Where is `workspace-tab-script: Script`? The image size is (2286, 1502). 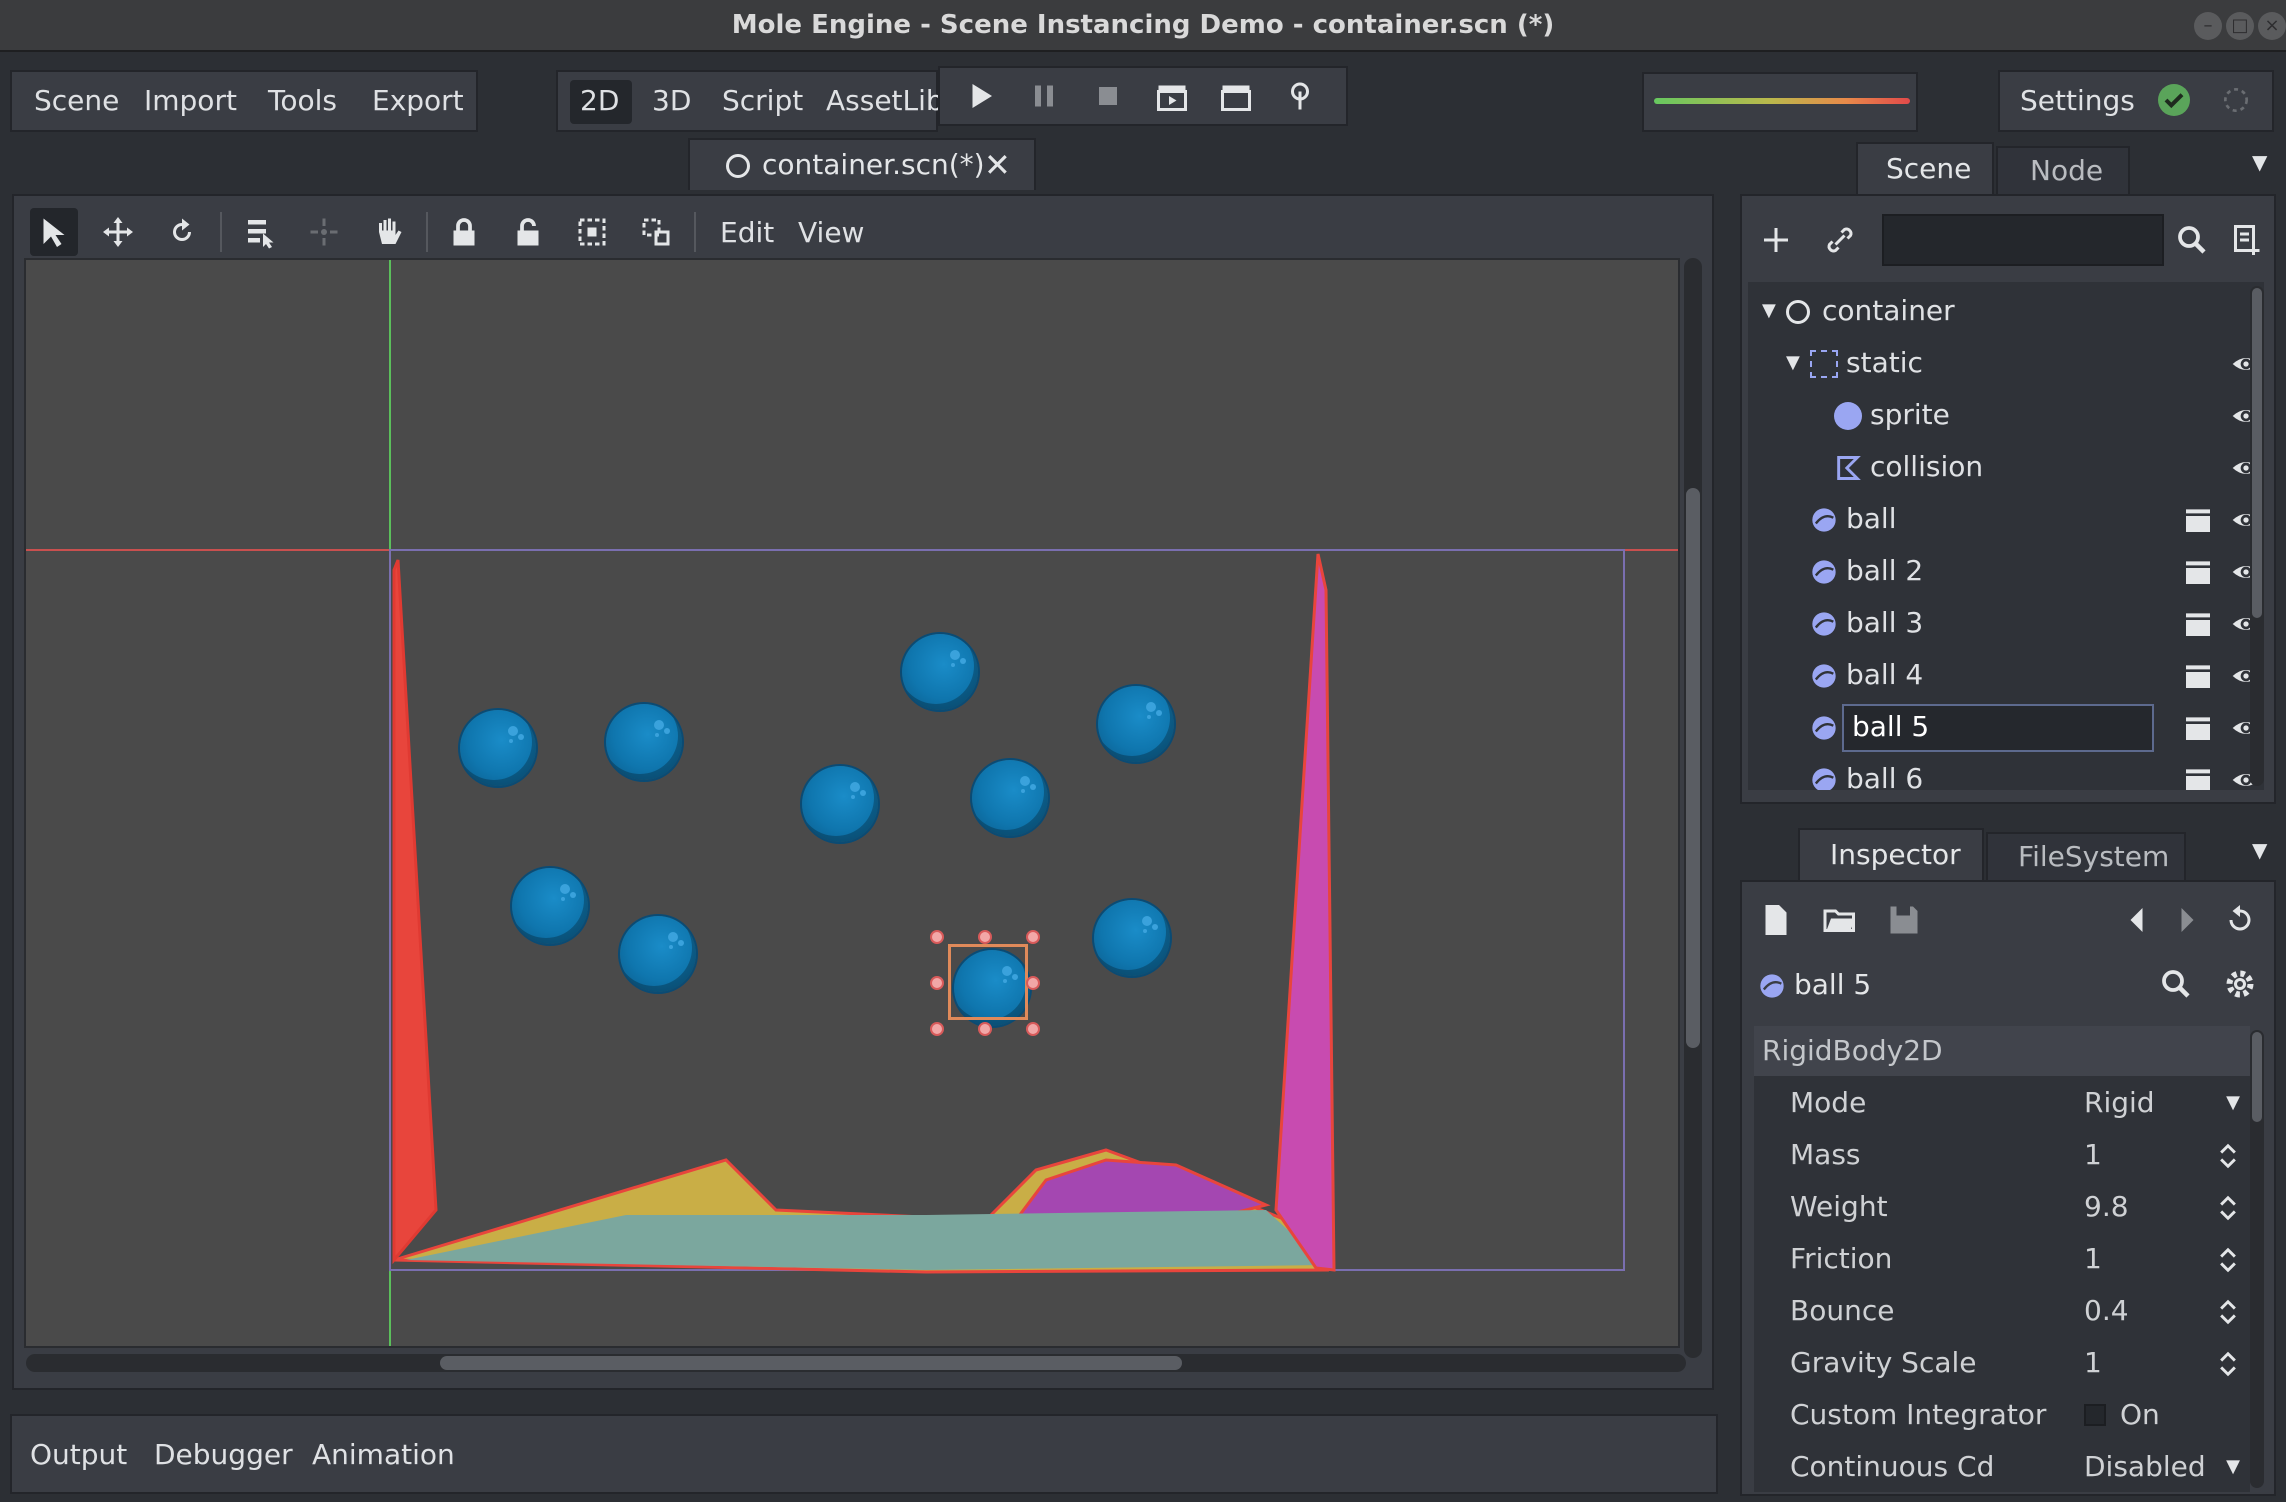 workspace-tab-script: Script is located at coordinates (762, 100).